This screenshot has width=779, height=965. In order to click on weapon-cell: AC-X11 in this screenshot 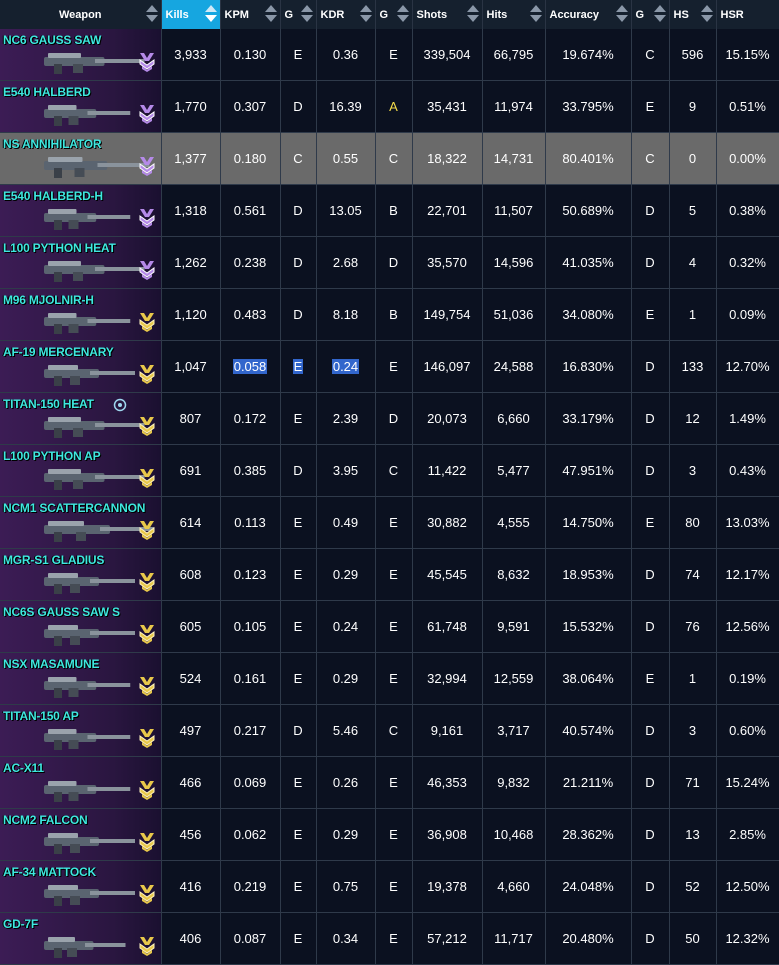, I will do `click(81, 782)`.